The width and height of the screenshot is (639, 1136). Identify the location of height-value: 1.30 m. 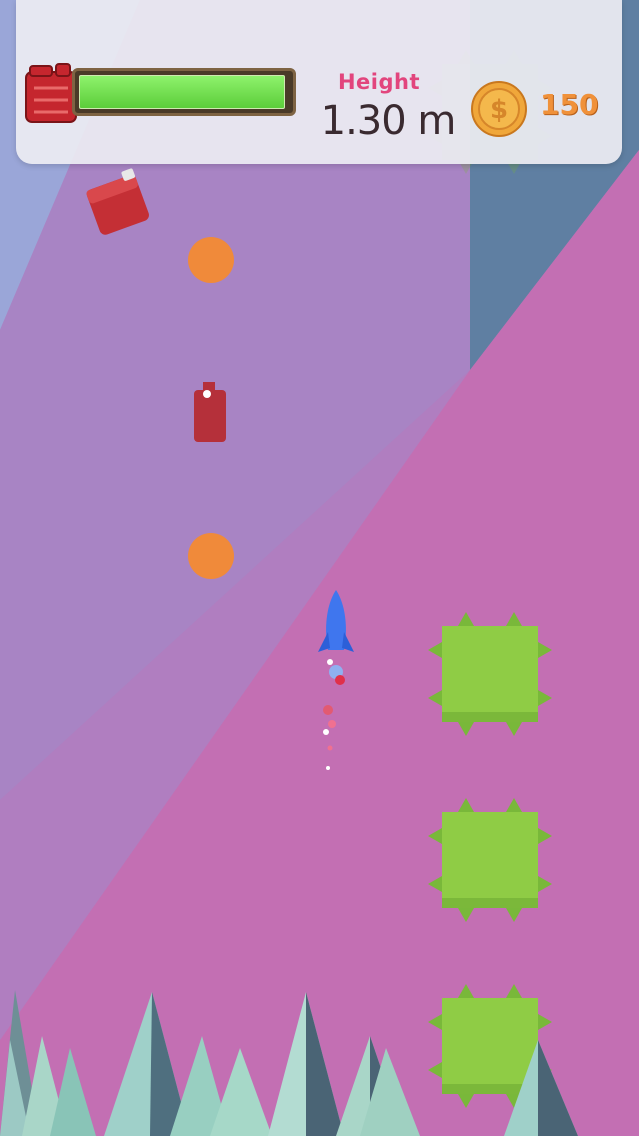
(388, 121).